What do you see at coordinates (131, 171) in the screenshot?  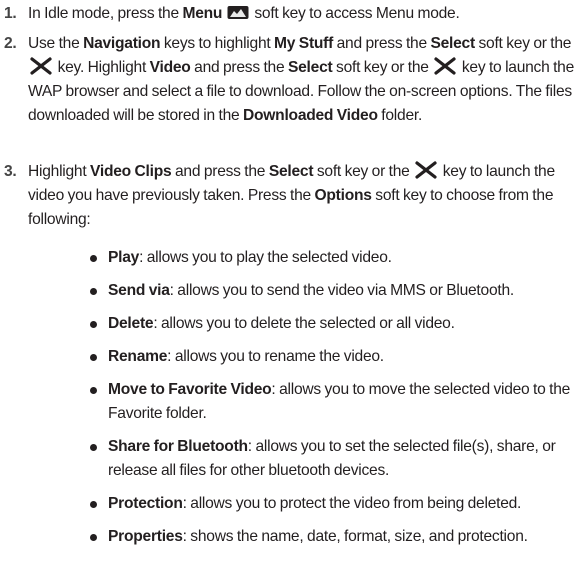 I see `video-clips-keyword: Video Clips` at bounding box center [131, 171].